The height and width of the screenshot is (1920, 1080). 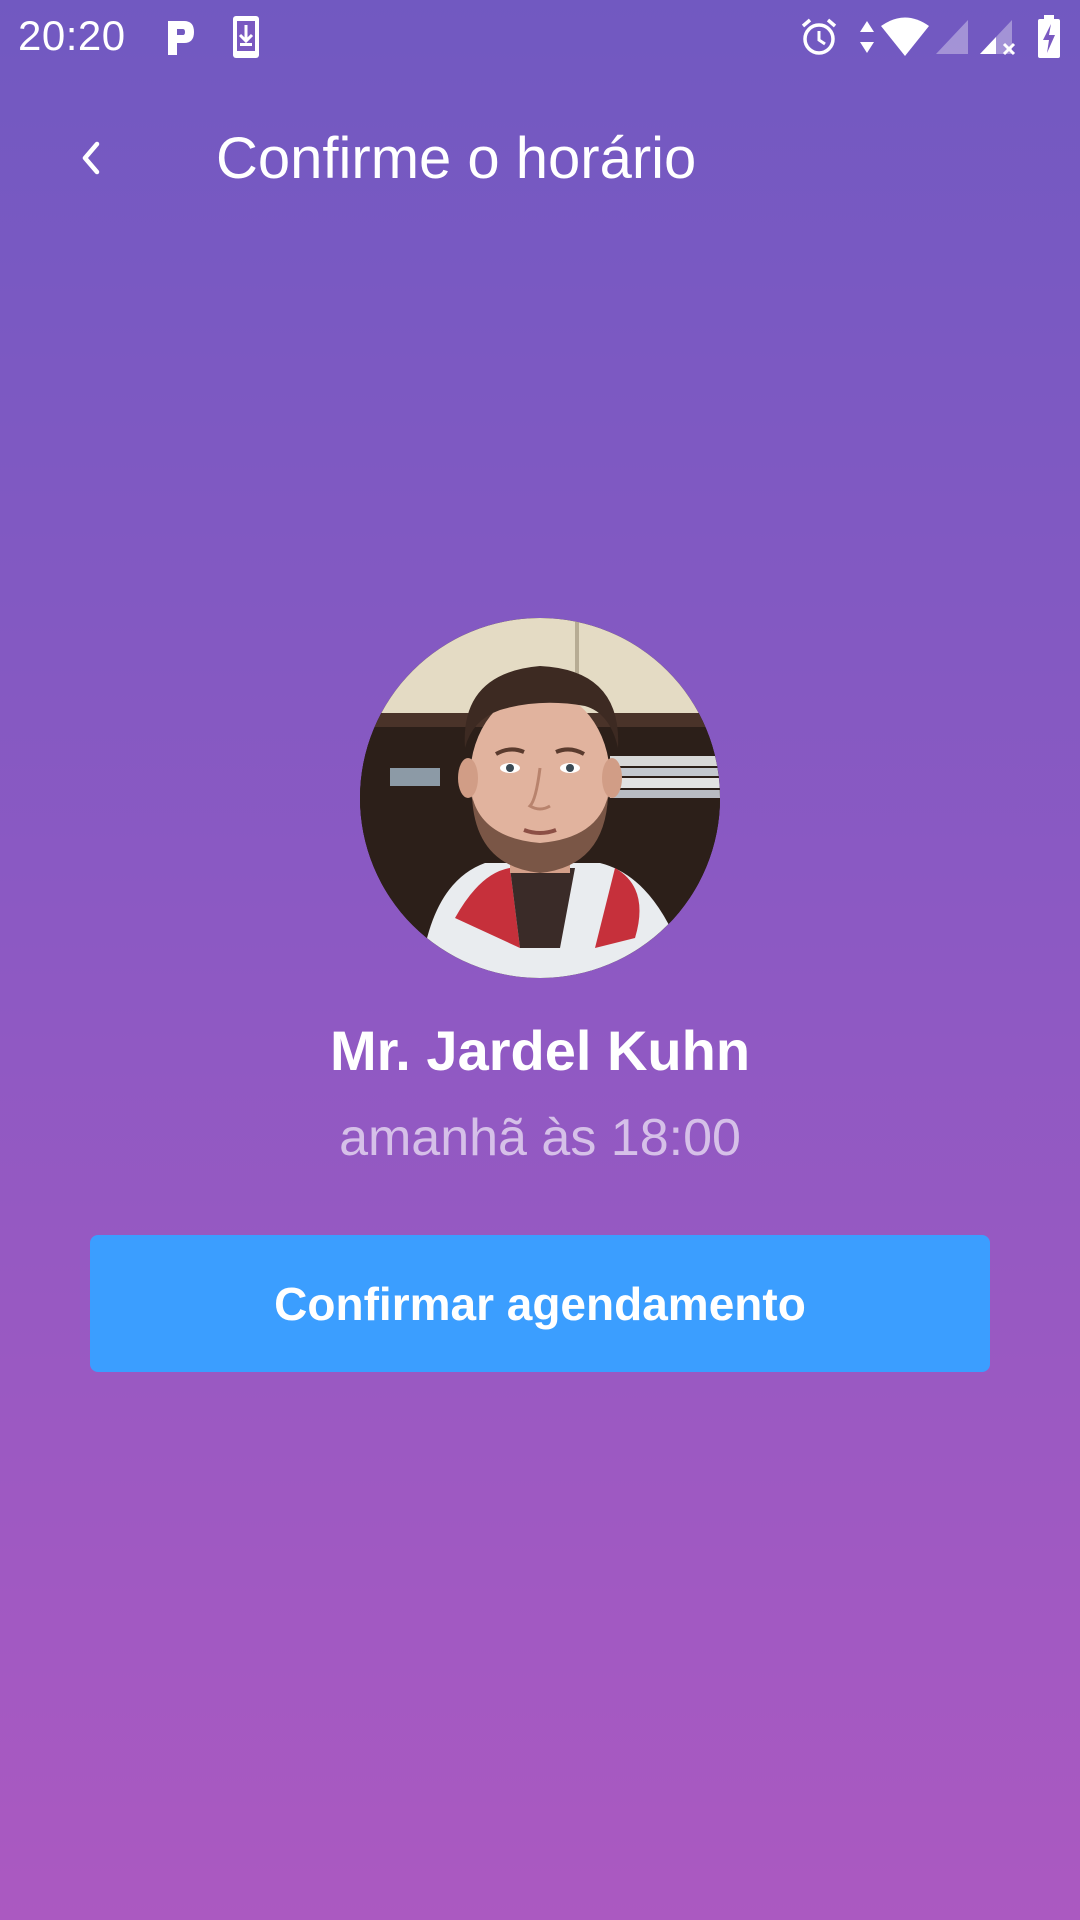 I want to click on parking-app-icon, so click(x=181, y=37).